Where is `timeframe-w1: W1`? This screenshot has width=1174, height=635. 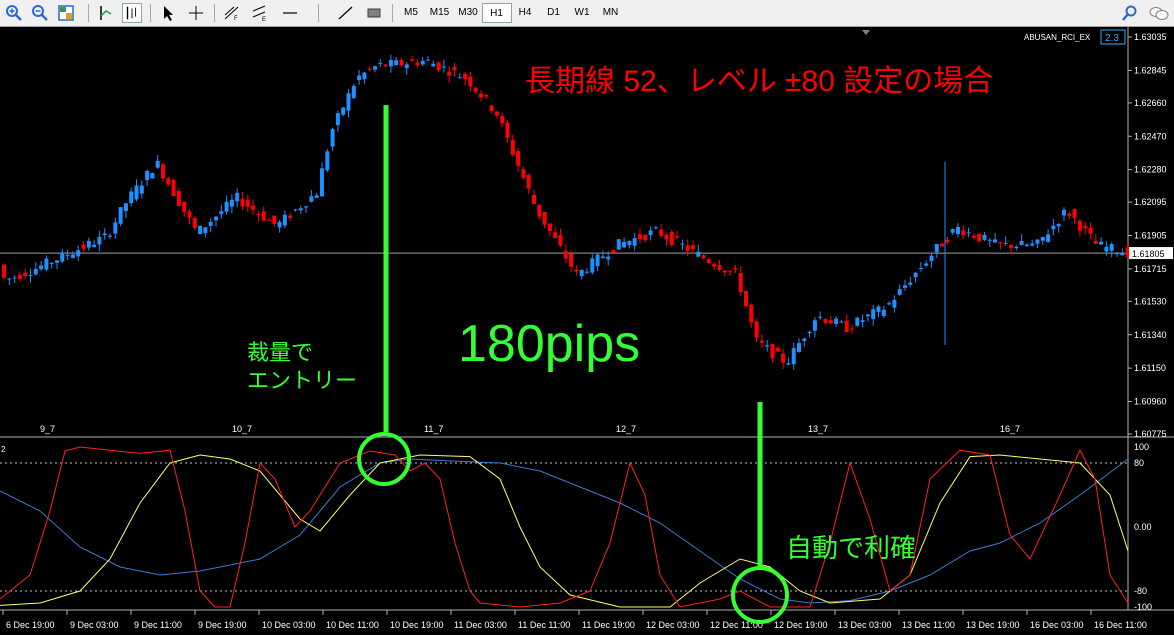 timeframe-w1: W1 is located at coordinates (582, 13).